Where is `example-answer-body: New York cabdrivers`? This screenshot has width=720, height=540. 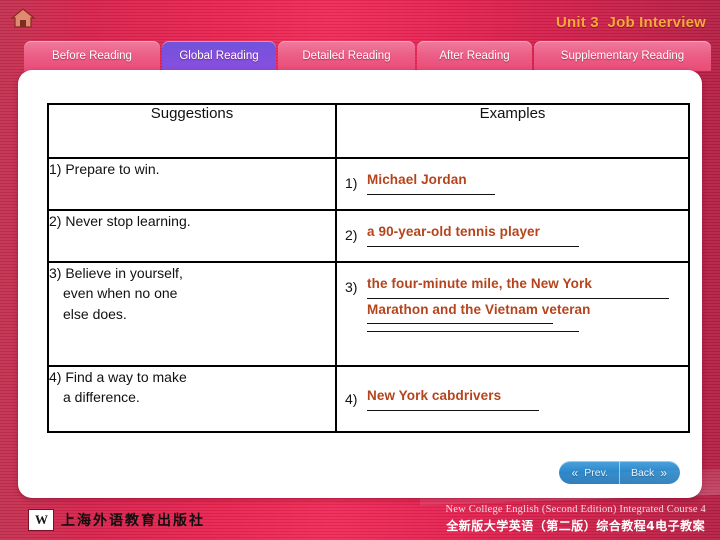
example-answer-body: New York cabdrivers is located at coordinates (522, 400).